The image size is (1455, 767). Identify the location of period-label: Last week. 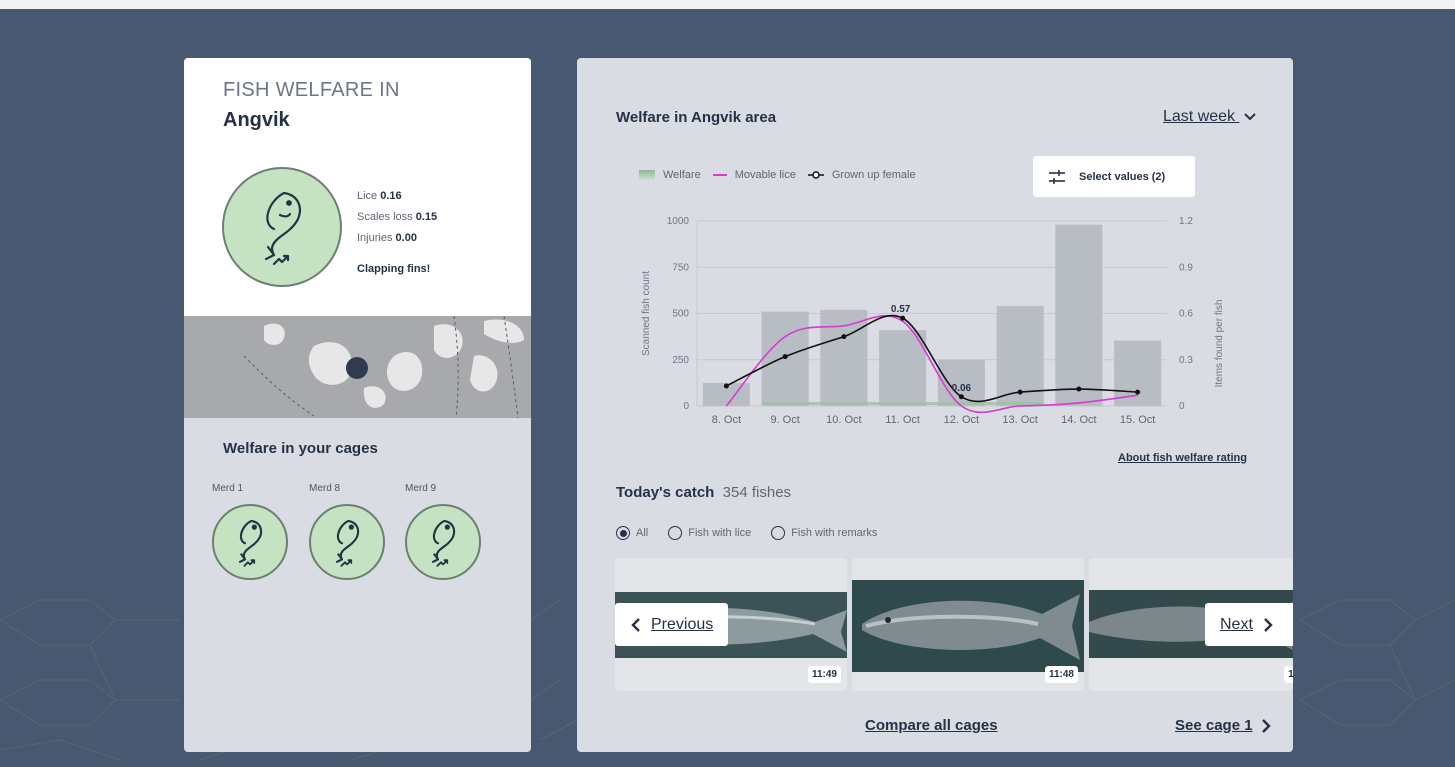
(1199, 116).